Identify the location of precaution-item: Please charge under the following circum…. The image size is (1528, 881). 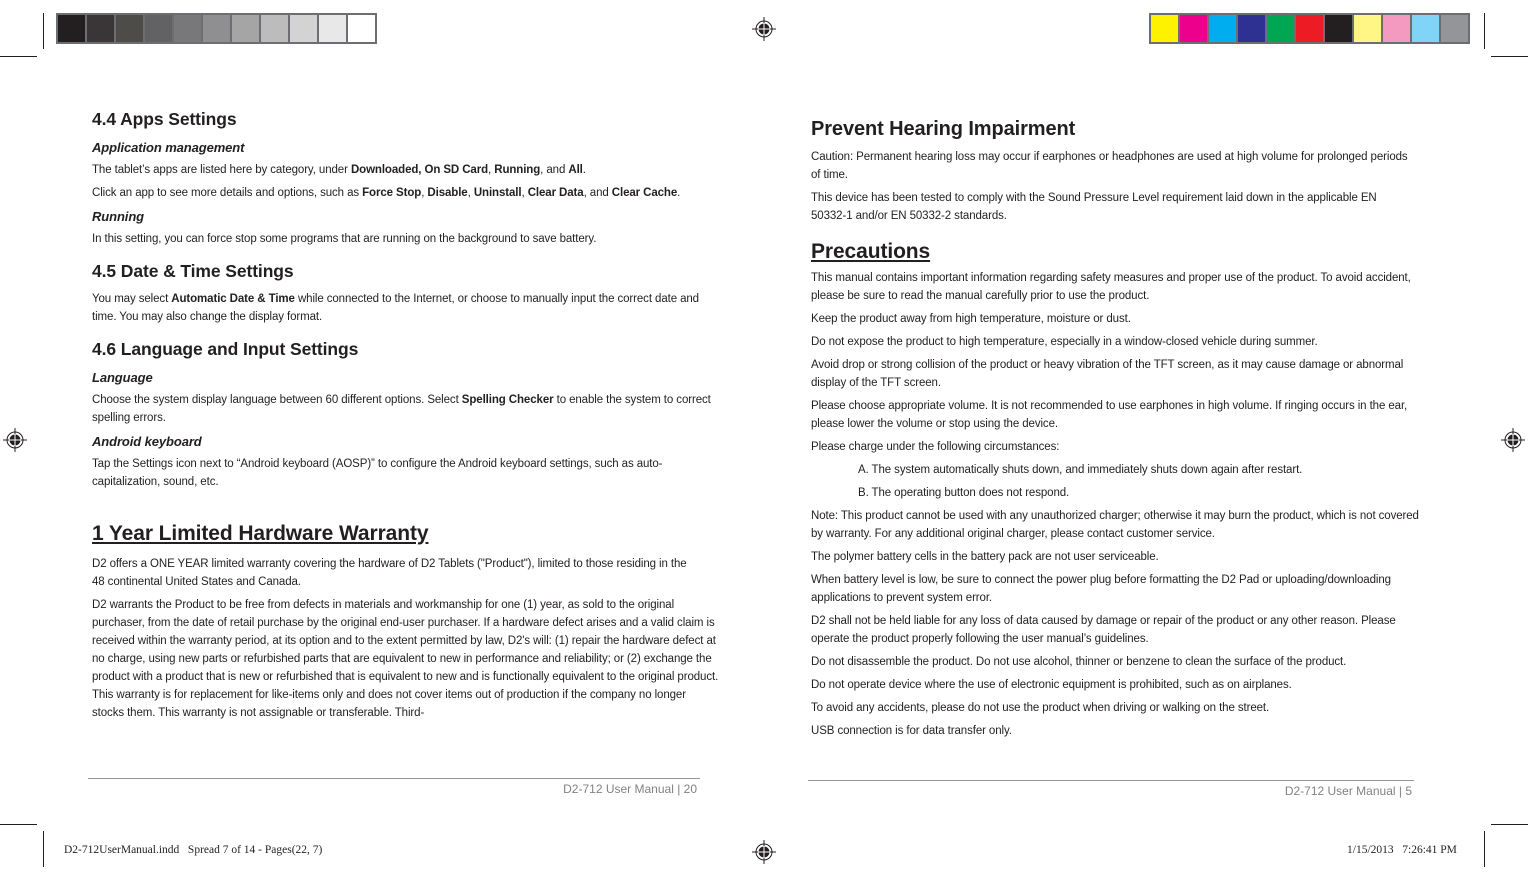
(935, 447).